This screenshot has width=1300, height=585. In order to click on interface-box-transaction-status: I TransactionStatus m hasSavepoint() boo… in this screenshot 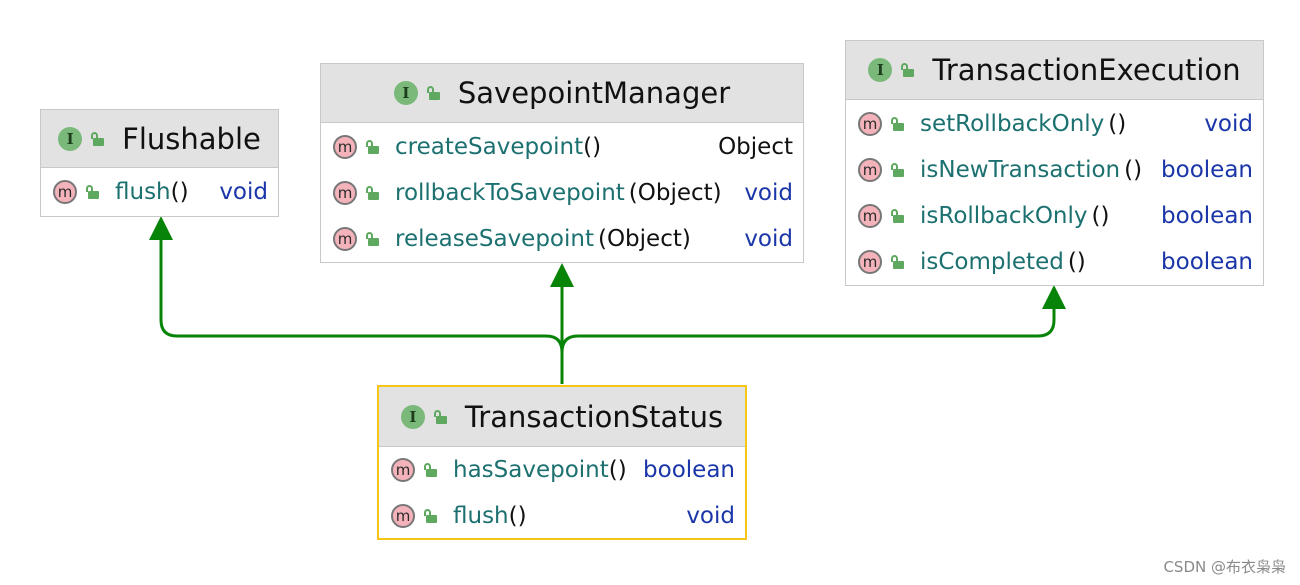, I will do `click(562, 462)`.